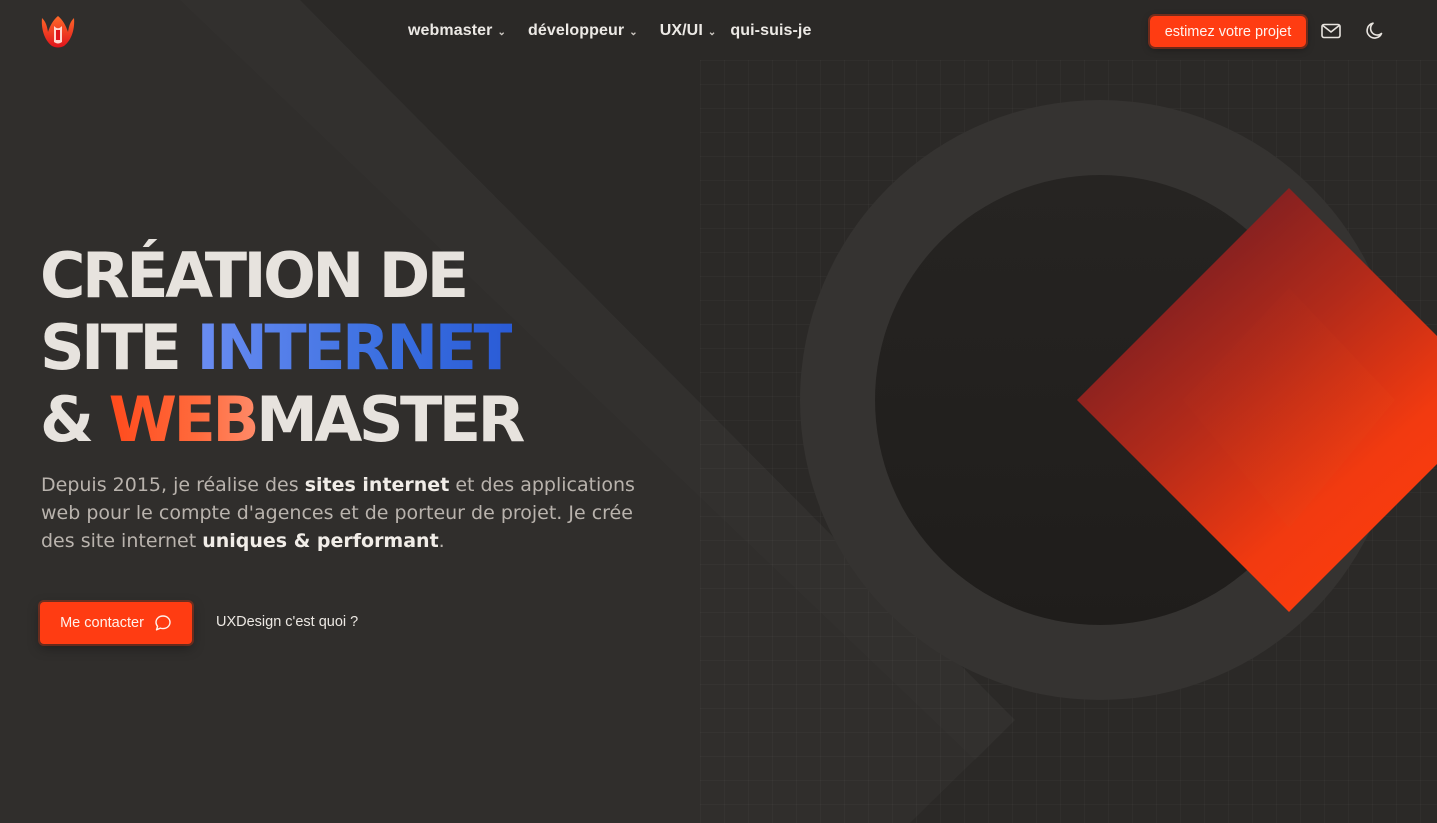  I want to click on hero-title-line-2: SITE INTERNET, so click(281, 348).